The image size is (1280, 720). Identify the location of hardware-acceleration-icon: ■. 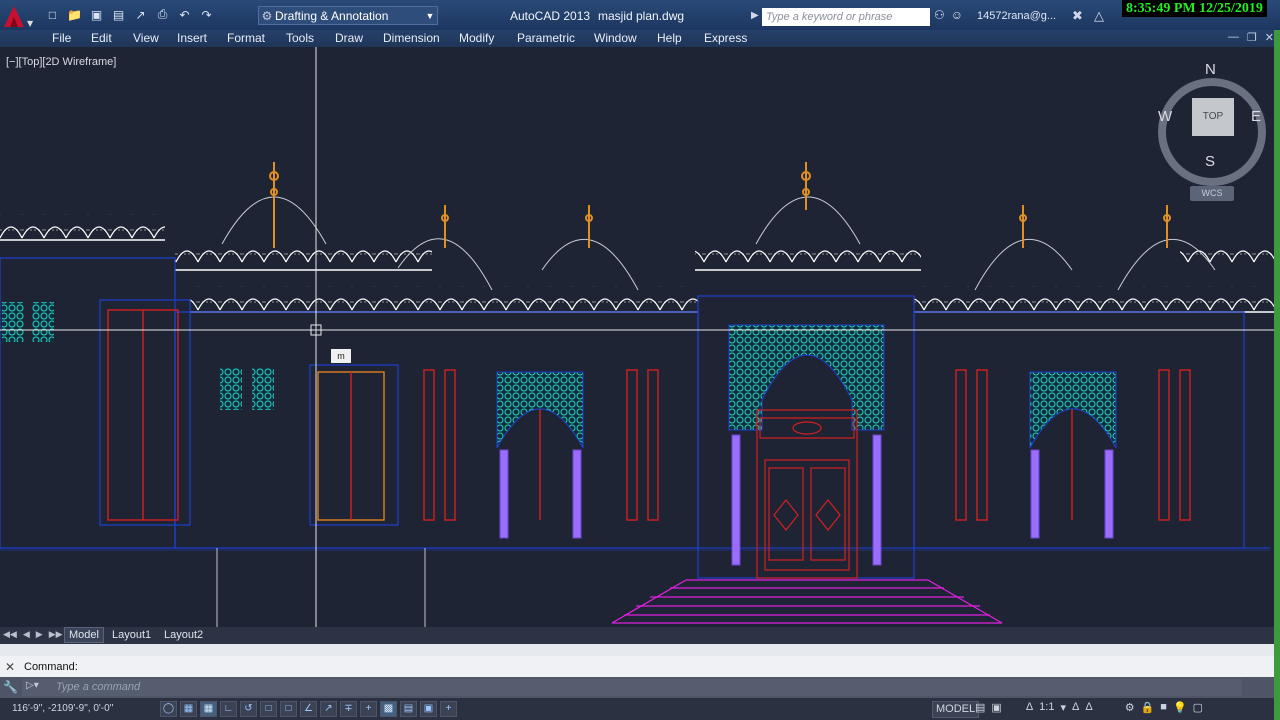
(1163, 707).